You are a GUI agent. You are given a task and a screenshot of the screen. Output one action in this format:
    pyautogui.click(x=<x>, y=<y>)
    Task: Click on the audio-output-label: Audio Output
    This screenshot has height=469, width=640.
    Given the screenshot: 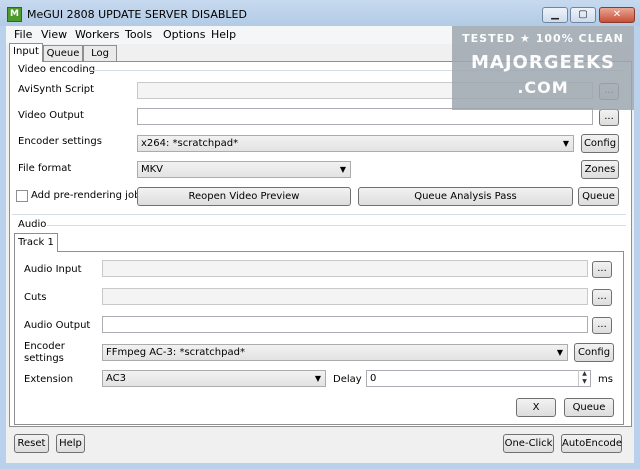 What is the action you would take?
    pyautogui.click(x=57, y=325)
    